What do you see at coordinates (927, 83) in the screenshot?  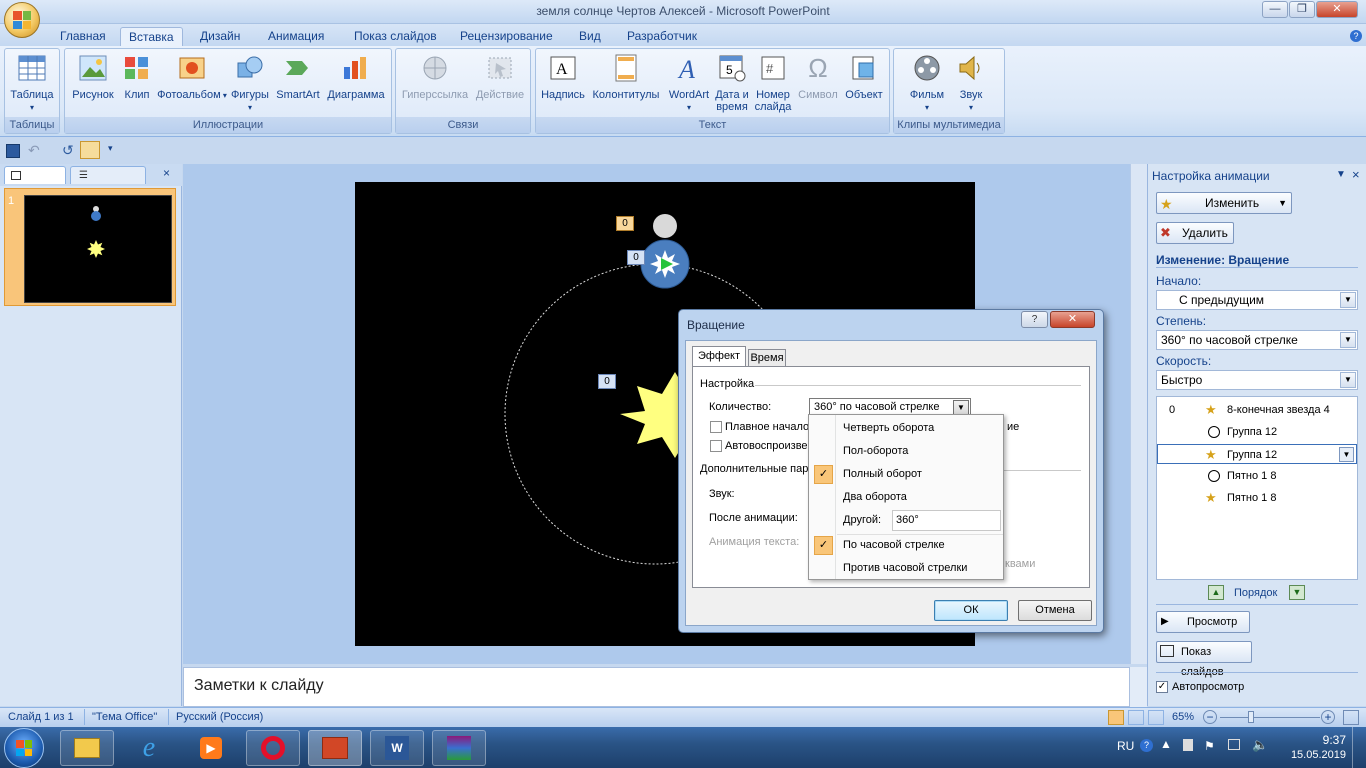 I see `movie-button: Фильм ▾` at bounding box center [927, 83].